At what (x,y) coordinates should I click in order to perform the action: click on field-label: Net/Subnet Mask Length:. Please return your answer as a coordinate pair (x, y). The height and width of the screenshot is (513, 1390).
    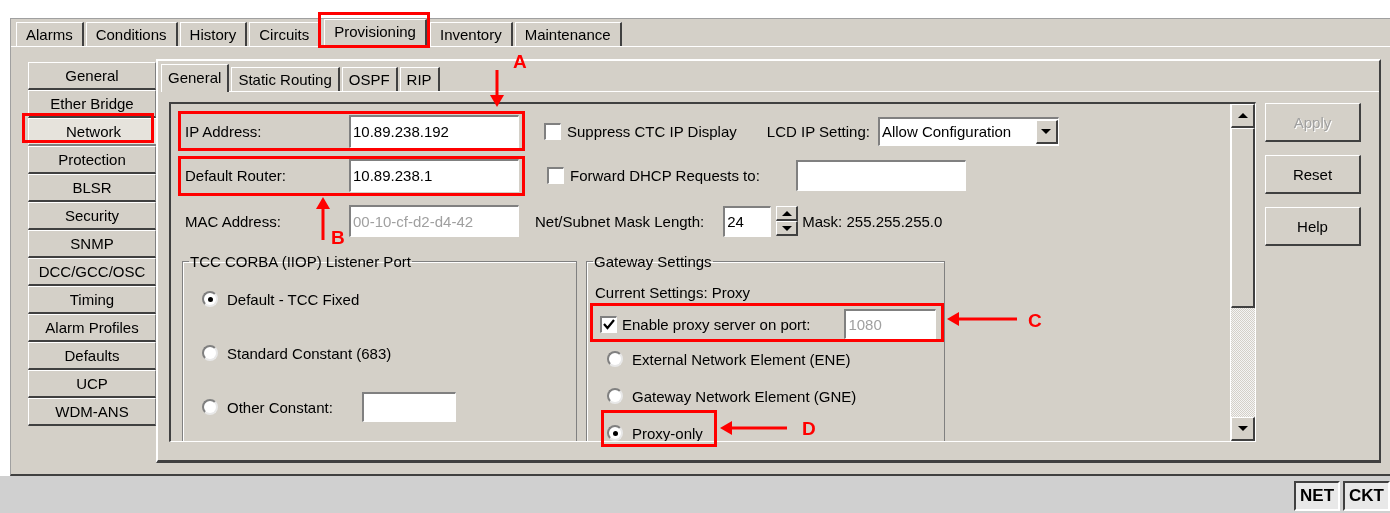
    Looking at the image, I should click on (620, 221).